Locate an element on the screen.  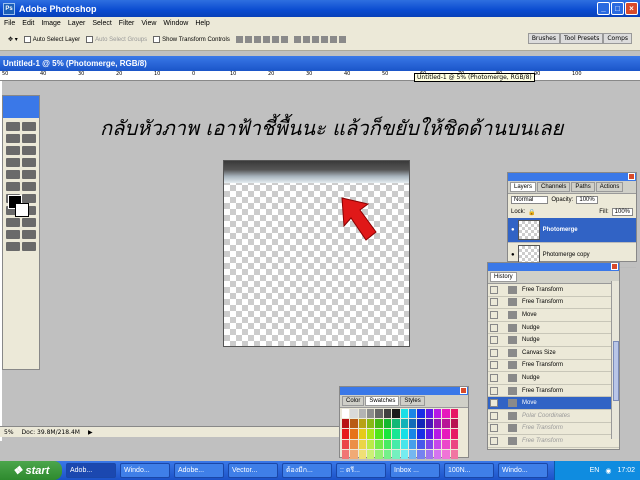
opacity-field: 100% is located at coordinates (587, 200).